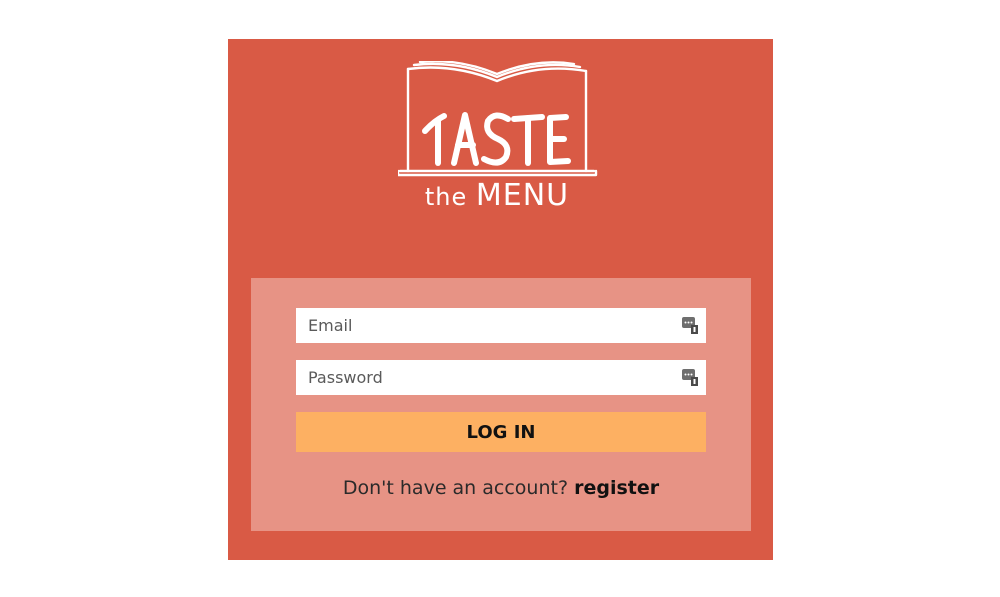 The width and height of the screenshot is (1000, 597). What do you see at coordinates (616, 488) in the screenshot?
I see `register-link: register` at bounding box center [616, 488].